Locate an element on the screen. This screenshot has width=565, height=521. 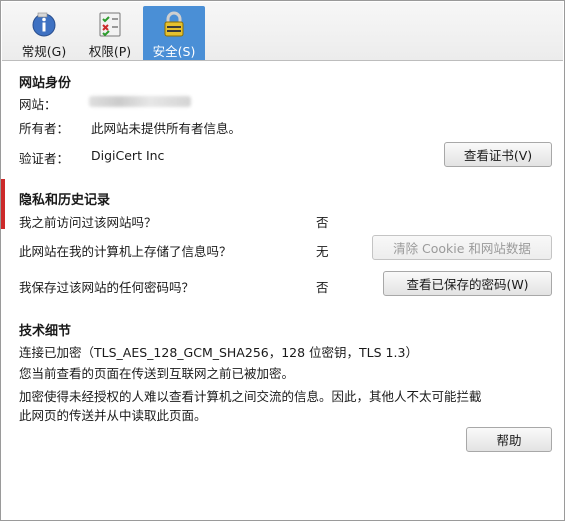
stored-info-question: 此网站在我的计算机上存储了信息吗？ is located at coordinates (125, 251).